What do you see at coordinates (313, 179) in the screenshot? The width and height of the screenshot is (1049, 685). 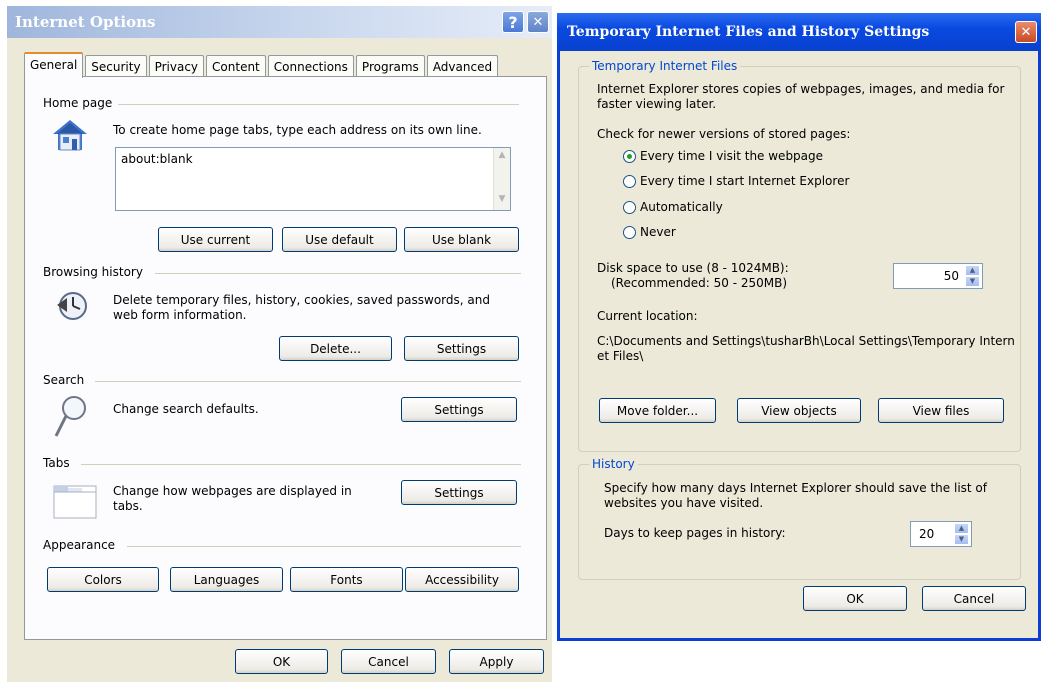 I see `home-page-textarea: about:blank ▲ ▼` at bounding box center [313, 179].